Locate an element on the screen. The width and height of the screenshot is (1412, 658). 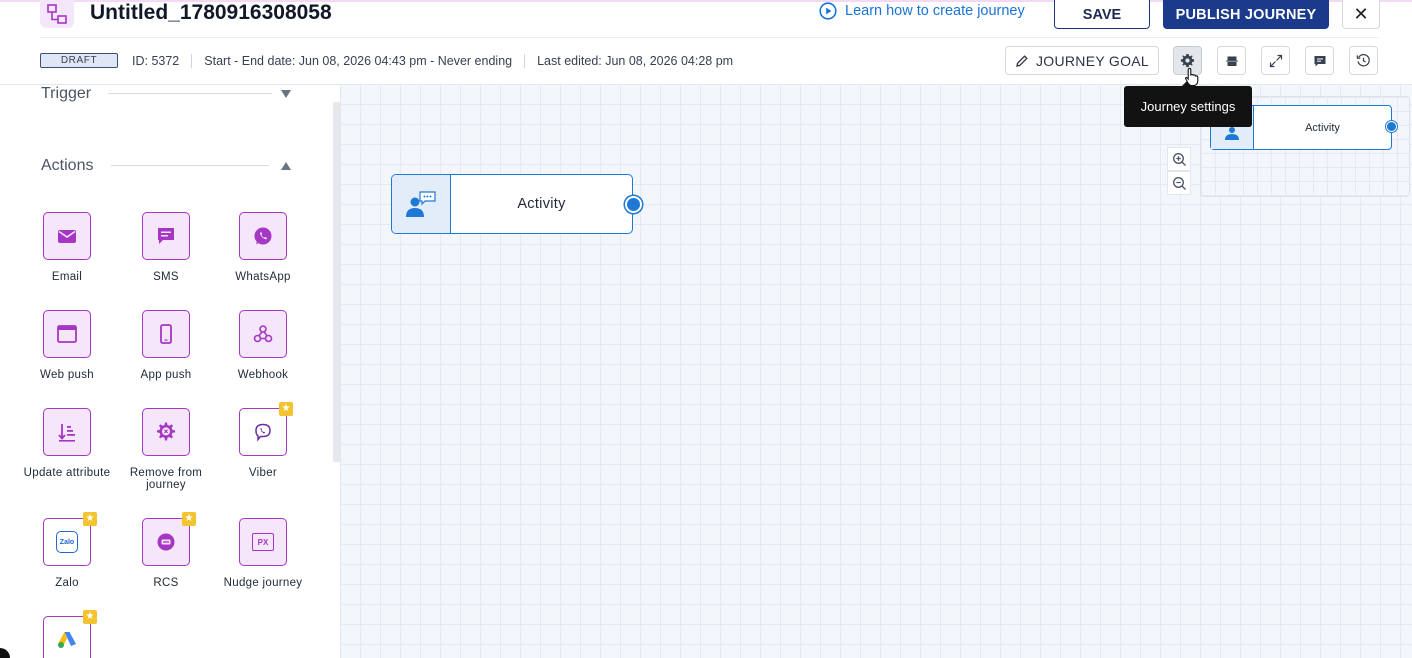
remove-journey-icon is located at coordinates (166, 432).